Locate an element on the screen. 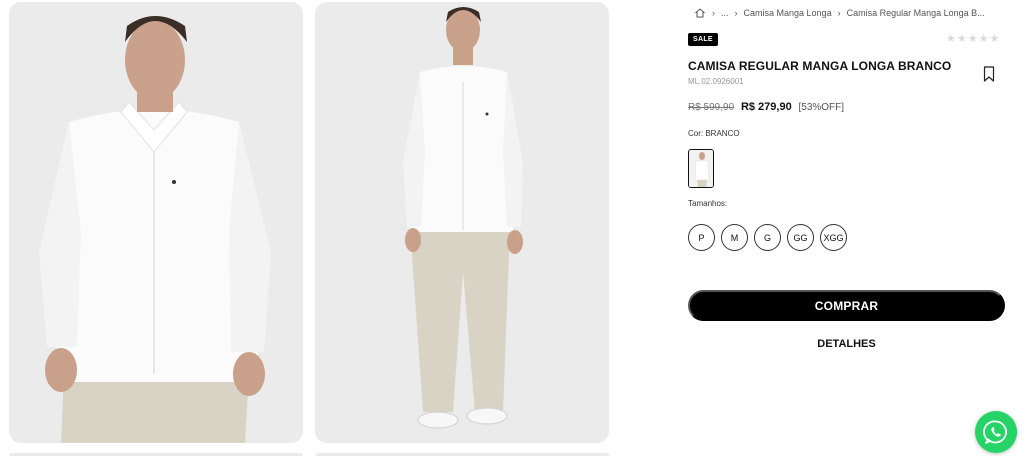  price-row: R$ 599,90 R$ 279,90 [53%OFF] is located at coordinates (766, 107).